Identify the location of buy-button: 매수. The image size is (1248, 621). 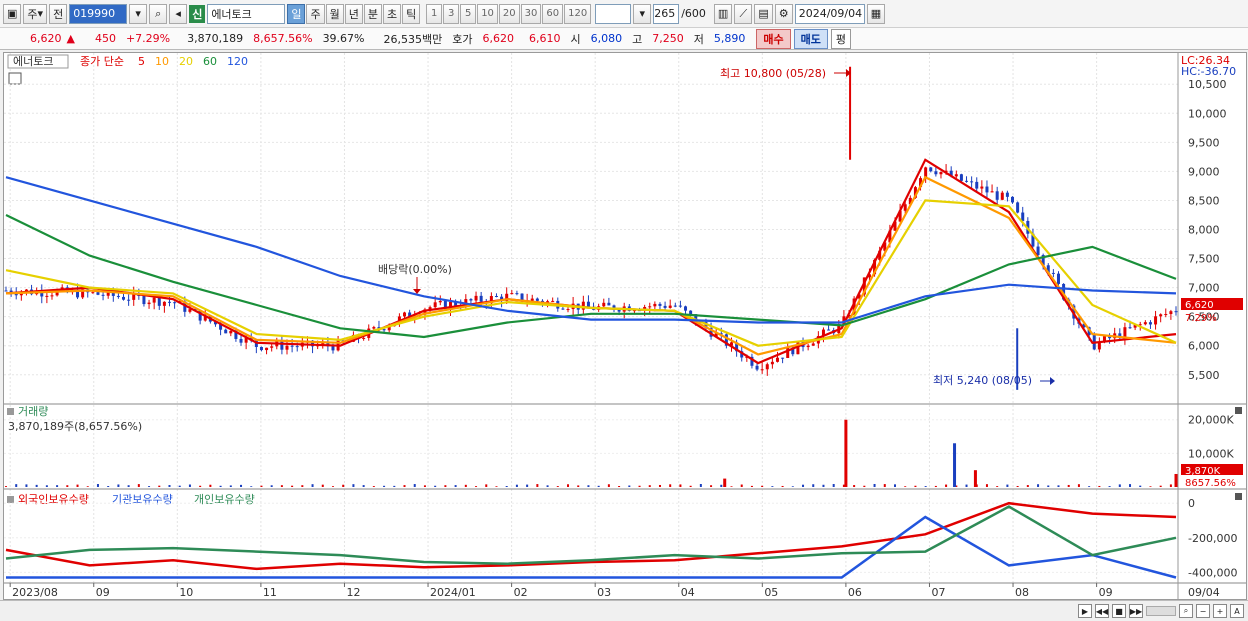
(773, 38).